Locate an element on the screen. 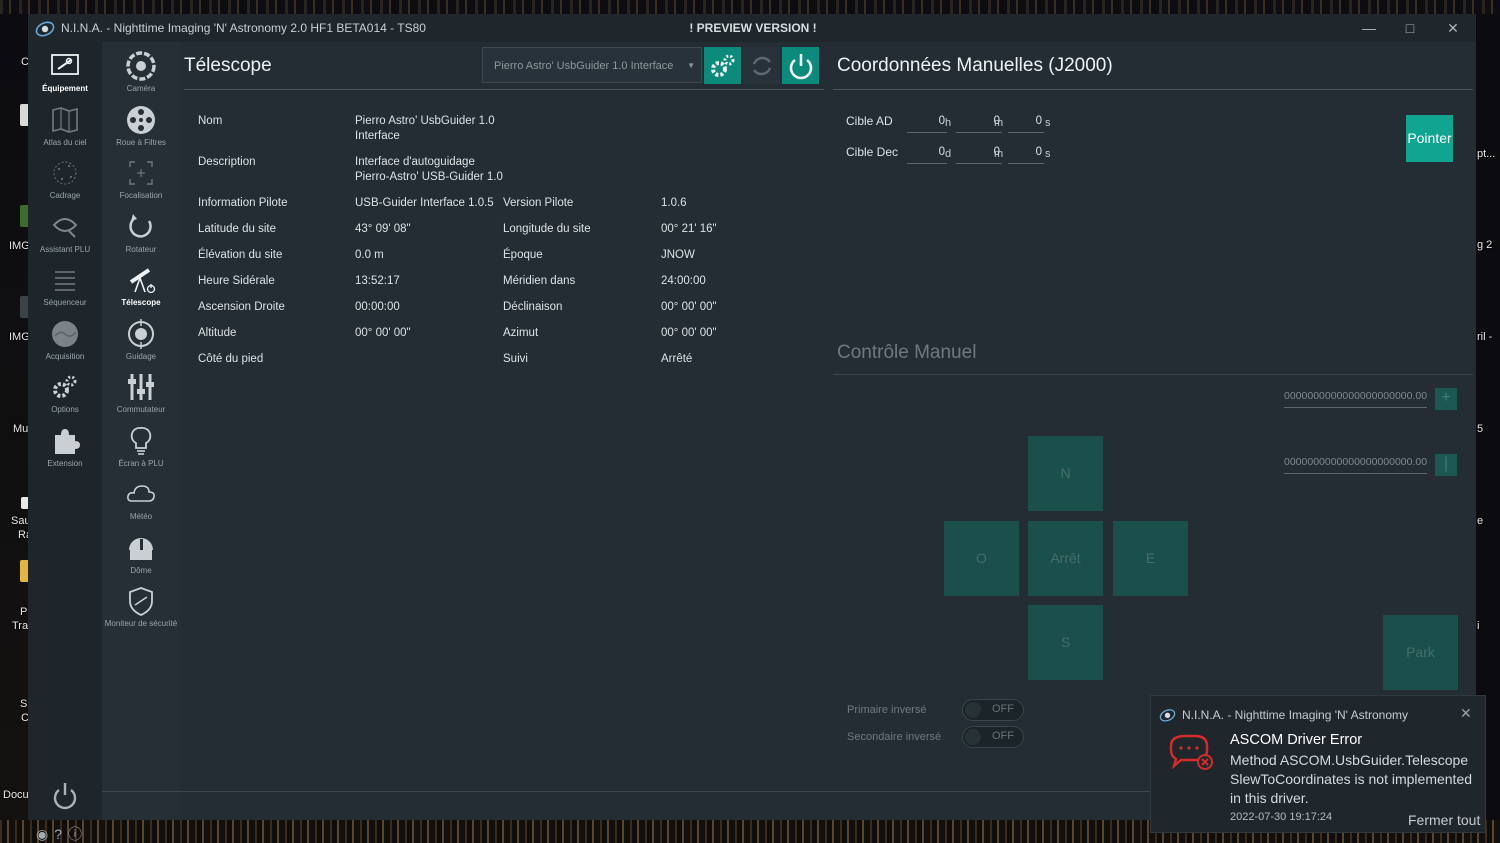 Image resolution: width=1500 pixels, height=843 pixels. nav-filter-wheel: Roue à Filtres is located at coordinates (141, 130).